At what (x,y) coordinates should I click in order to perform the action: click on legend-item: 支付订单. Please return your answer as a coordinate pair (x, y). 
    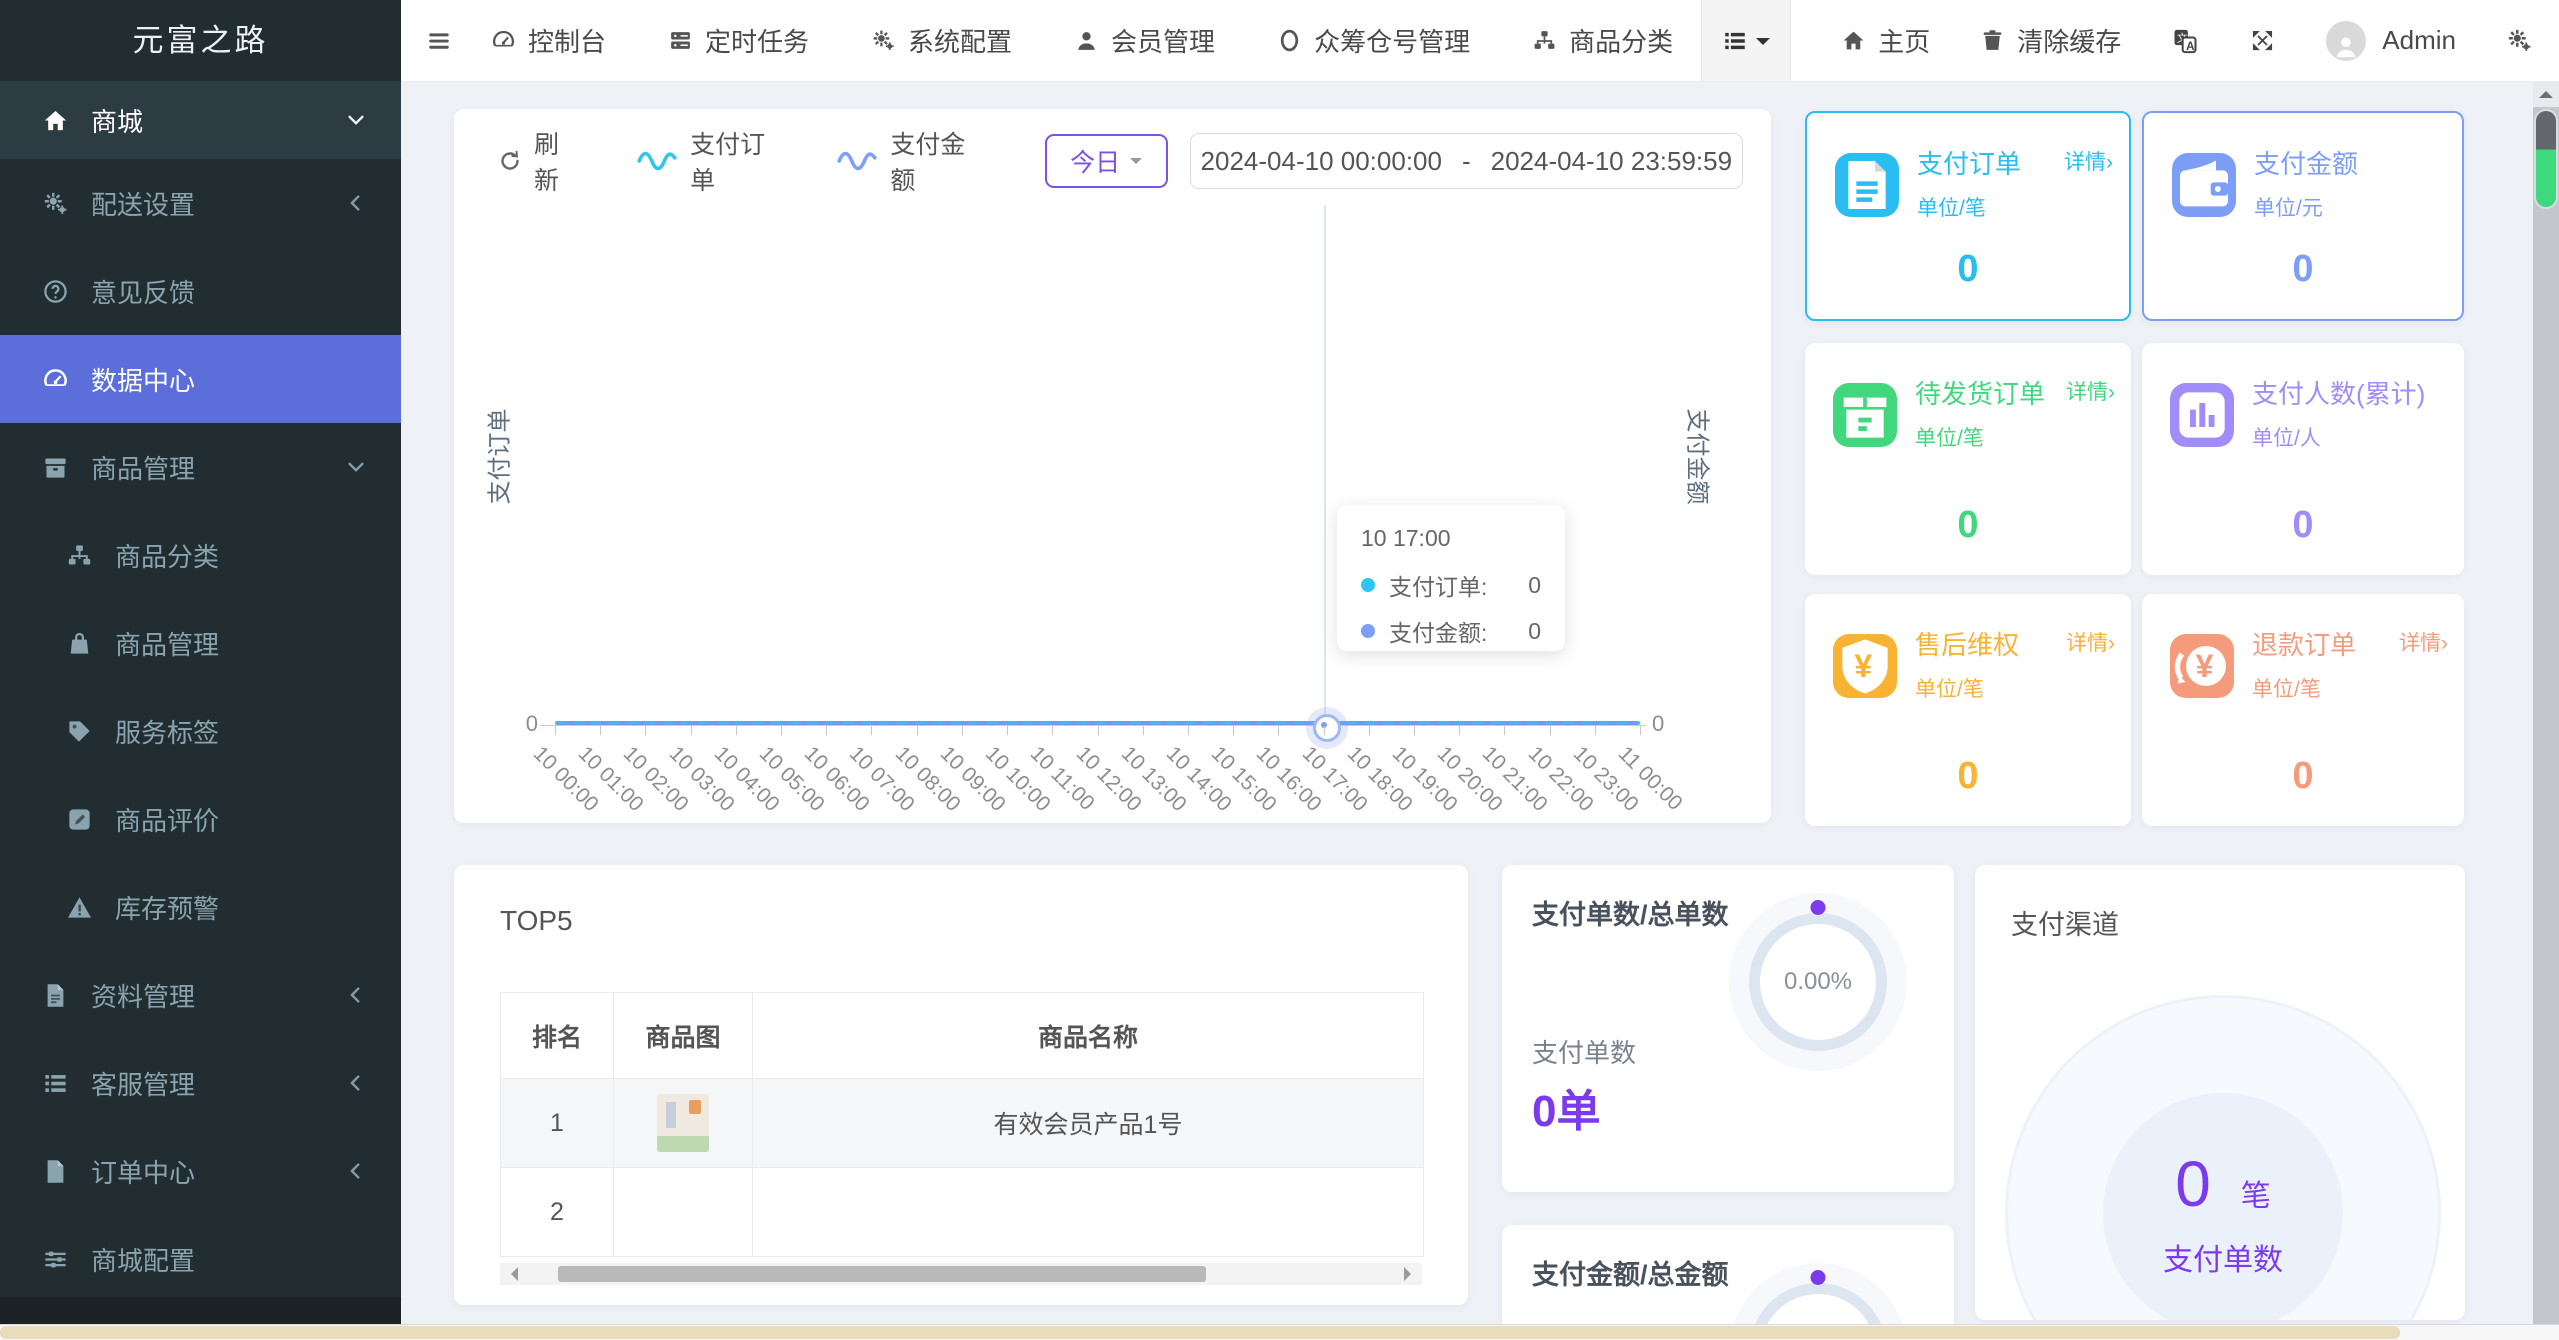
    Looking at the image, I should click on (708, 161).